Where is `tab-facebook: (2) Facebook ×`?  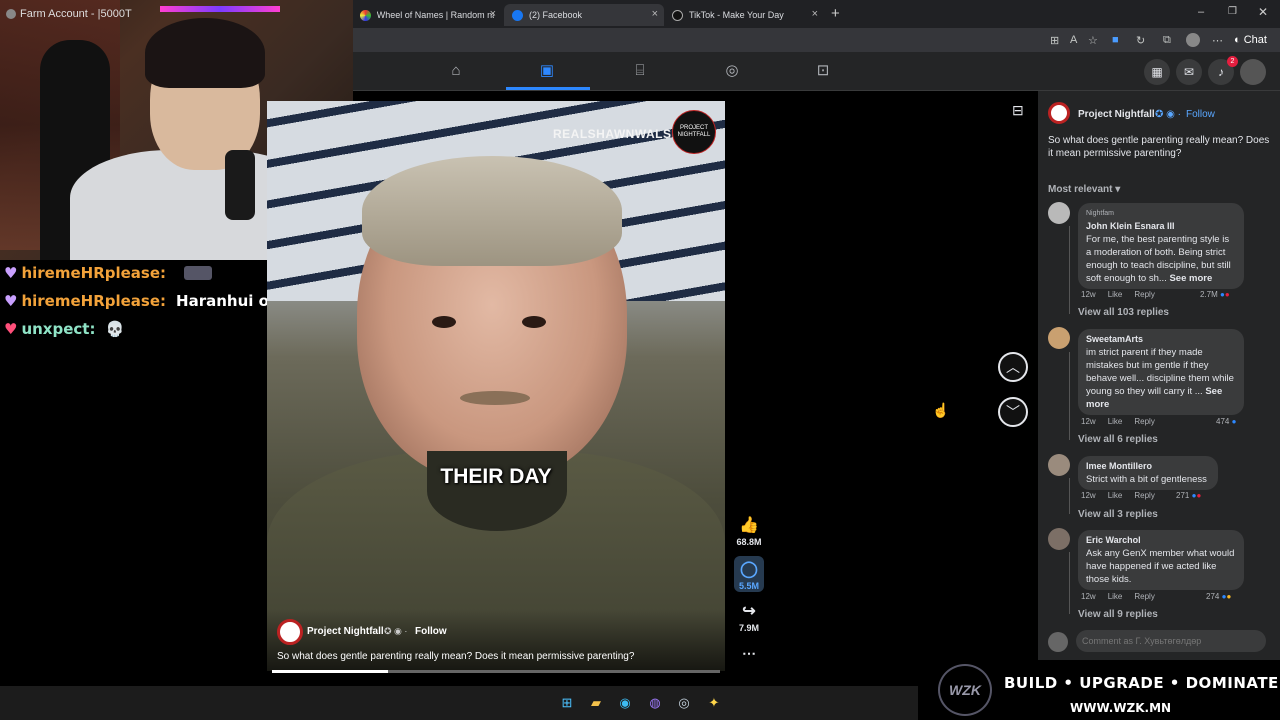
tab-facebook: (2) Facebook × is located at coordinates (584, 15).